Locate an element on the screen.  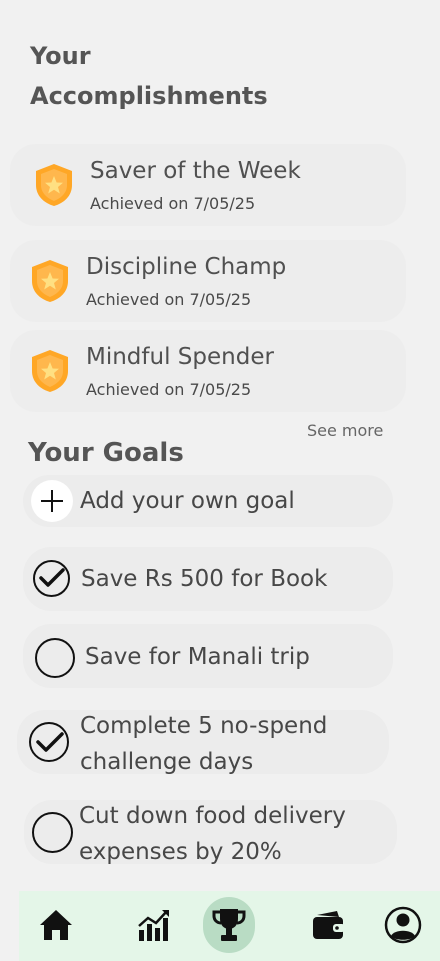
goals-heading: Your Goals is located at coordinates (106, 453).